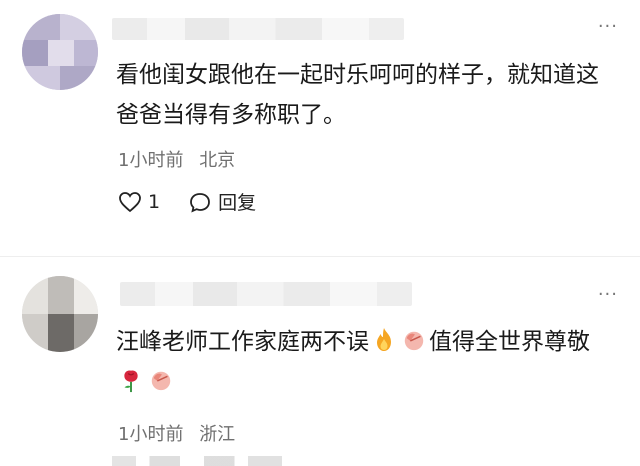  Describe the element at coordinates (509, 342) in the screenshot. I see `comment-text-part2: 值得全世界尊敬` at that location.